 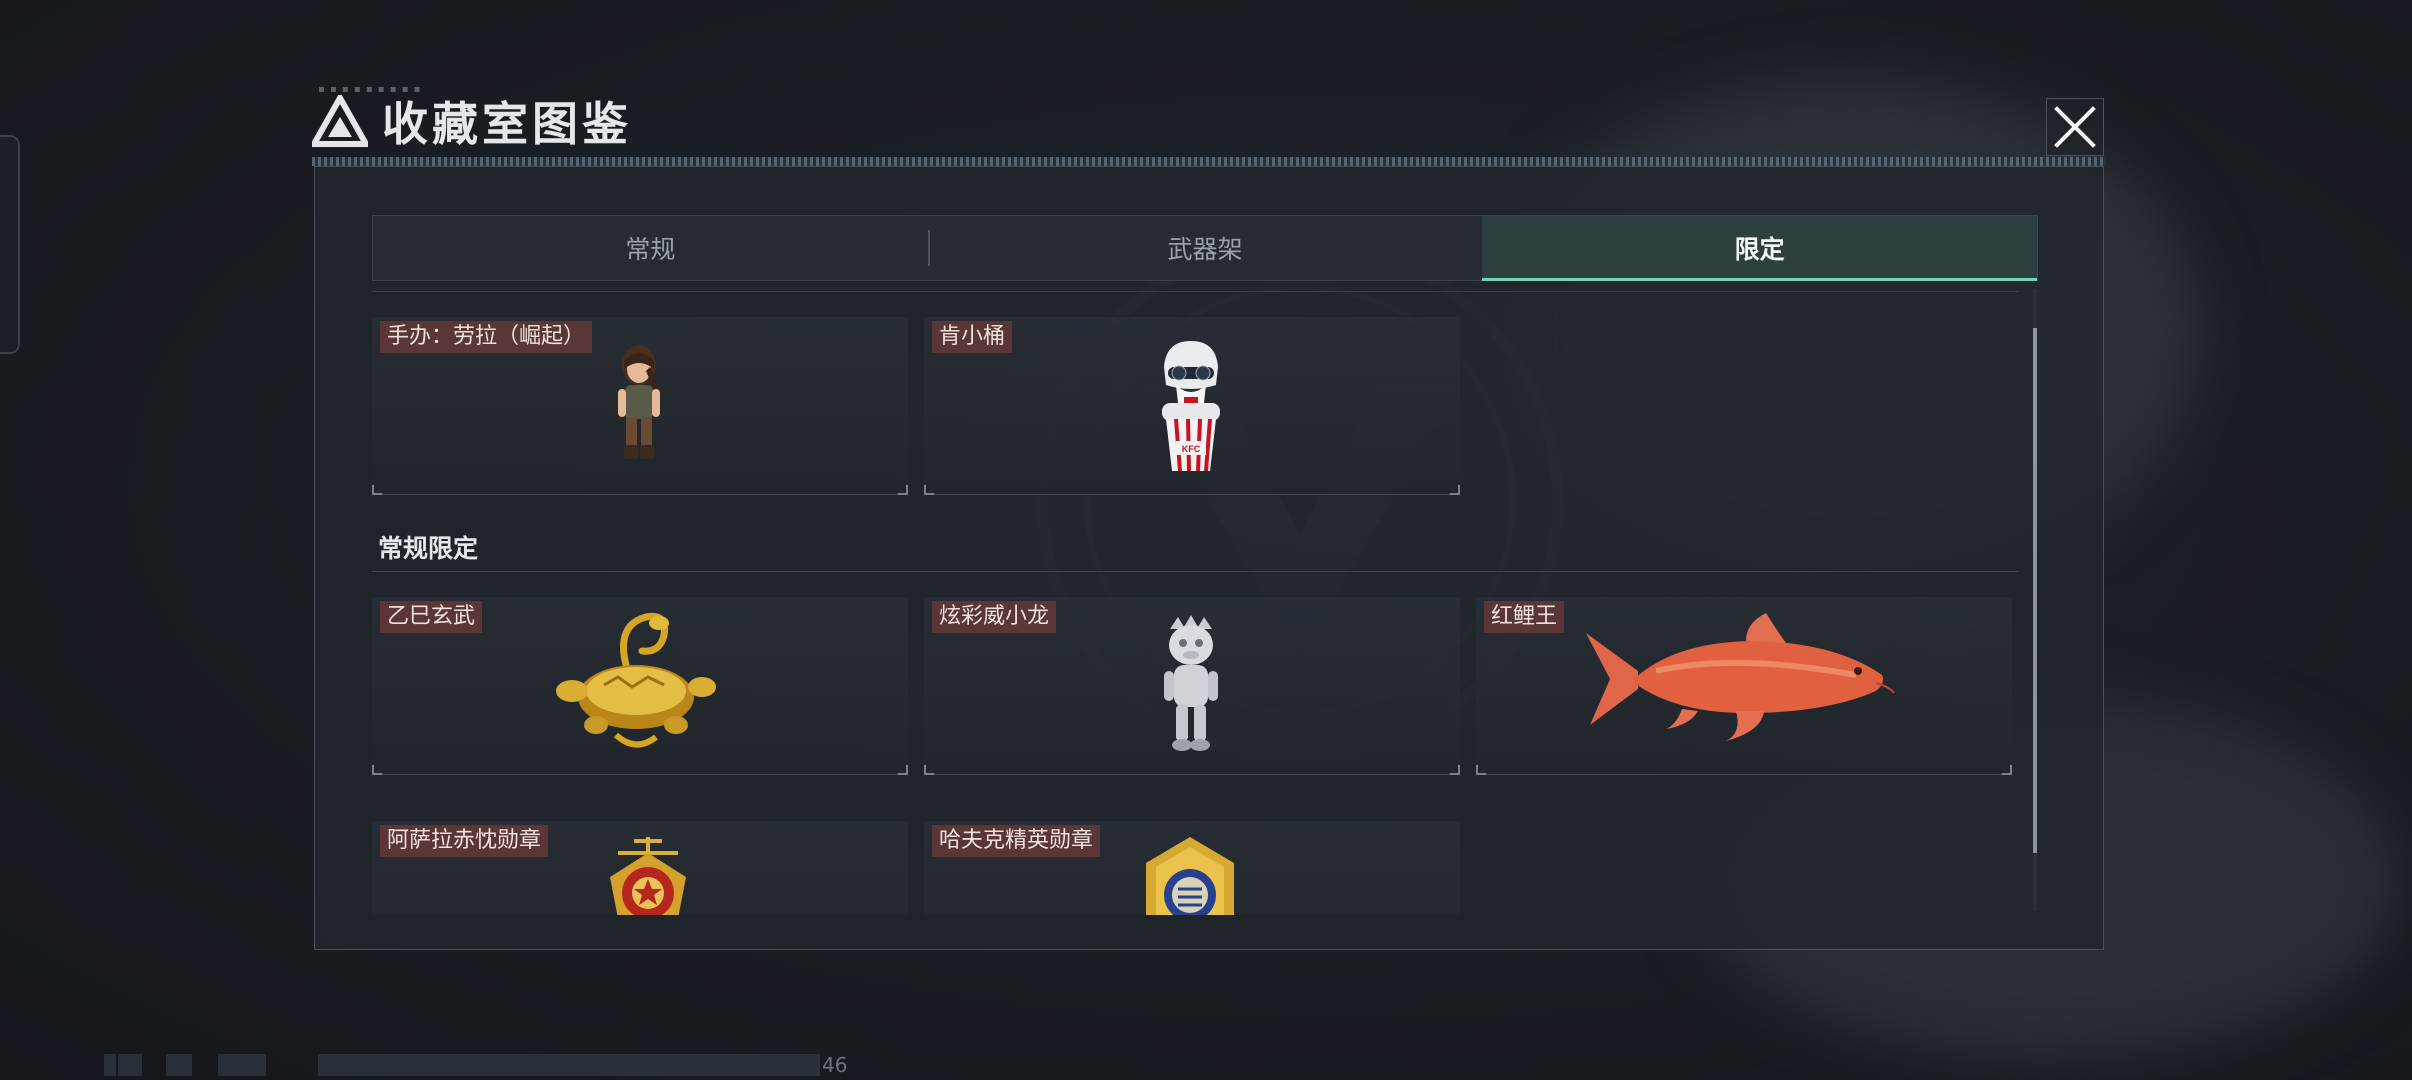 I want to click on page-title: 收藏室图鉴, so click(x=507, y=124).